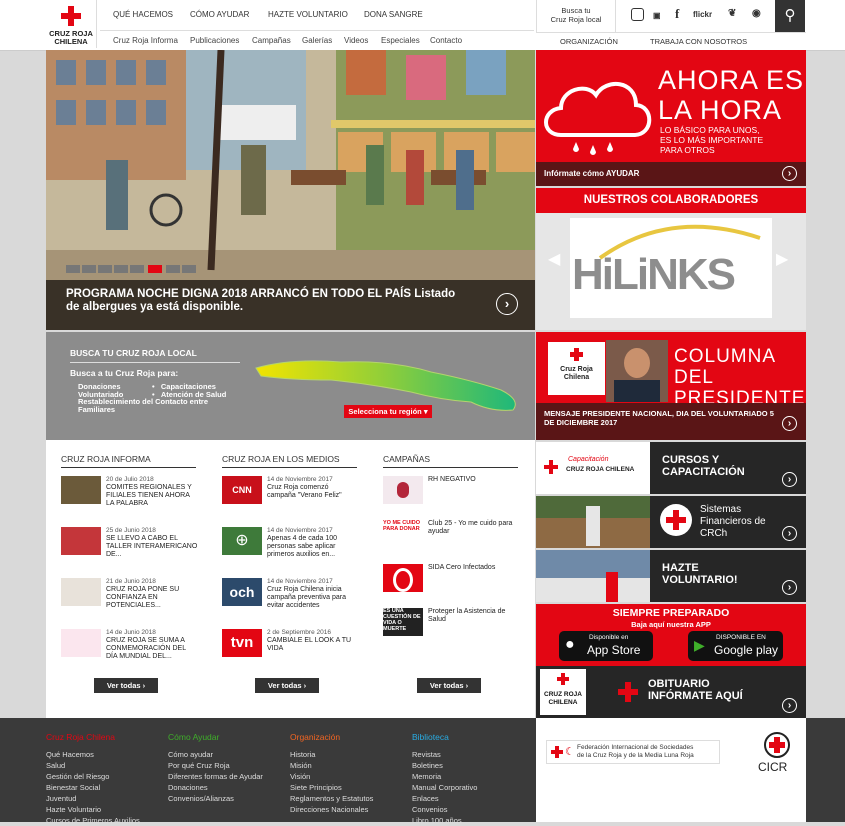  What do you see at coordinates (215, 765) in the screenshot?
I see `footer-link: Por qué Cruz Roja` at bounding box center [215, 765].